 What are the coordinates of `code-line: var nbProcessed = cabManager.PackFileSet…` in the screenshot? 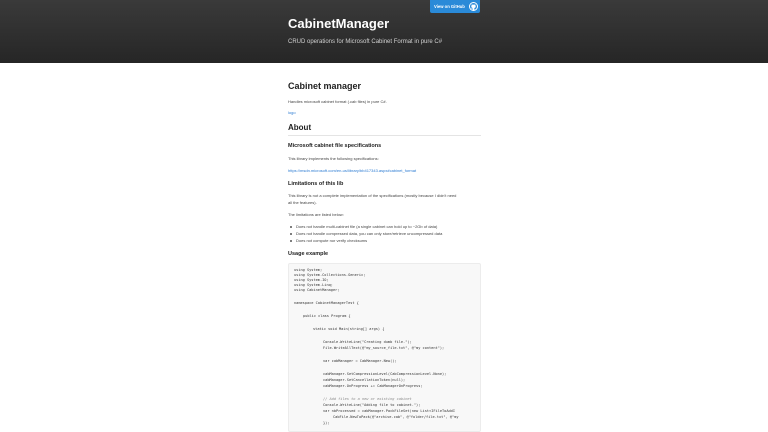 It's located at (389, 411).